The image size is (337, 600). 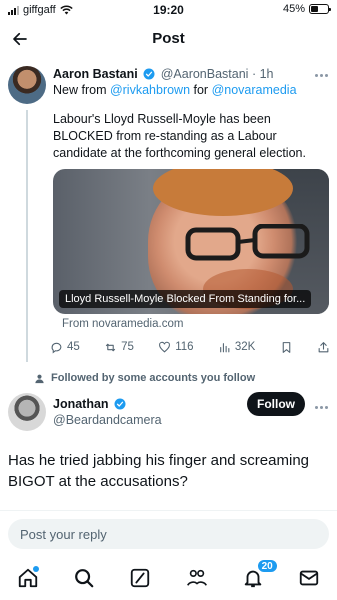 I want to click on nav-grok, so click(x=140, y=578).